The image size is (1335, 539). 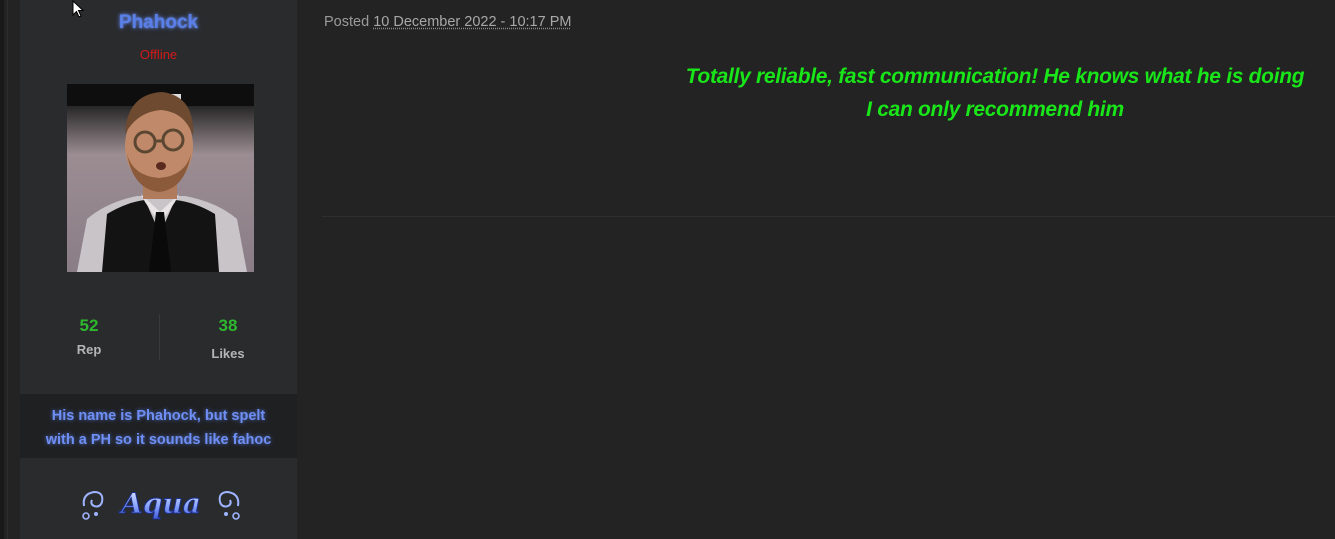 What do you see at coordinates (228, 353) in the screenshot?
I see `likes-label: Likes` at bounding box center [228, 353].